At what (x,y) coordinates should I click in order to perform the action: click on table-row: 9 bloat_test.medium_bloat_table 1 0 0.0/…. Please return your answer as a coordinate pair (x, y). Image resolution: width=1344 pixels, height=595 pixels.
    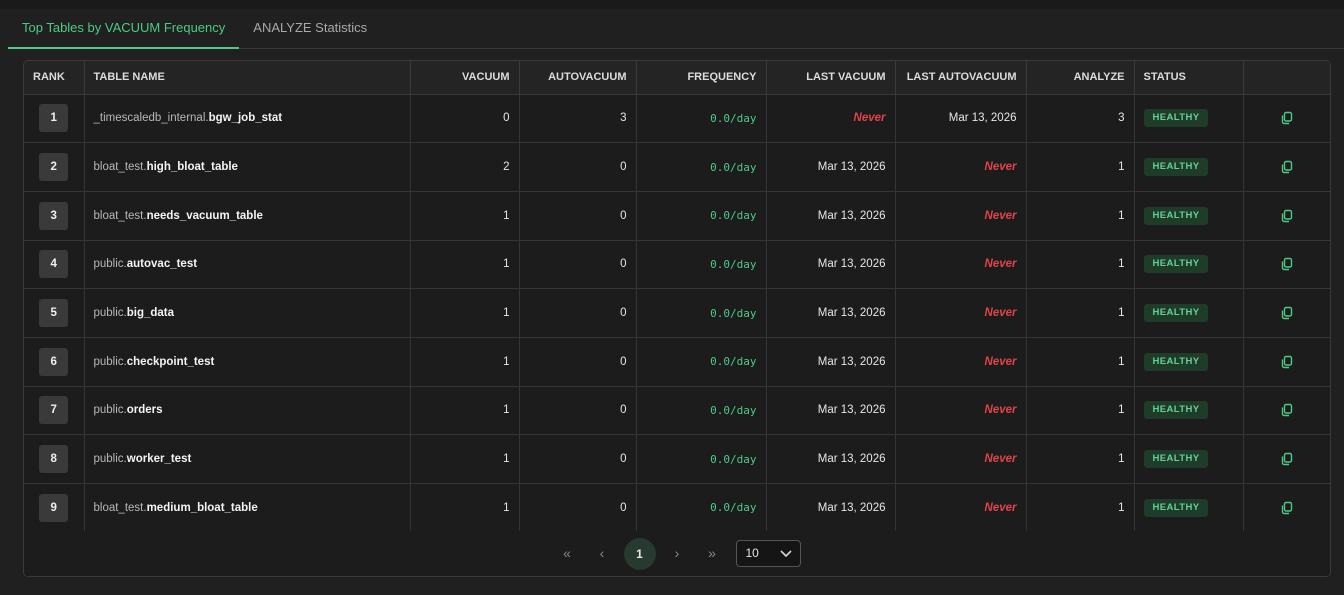
    Looking at the image, I should click on (677, 508).